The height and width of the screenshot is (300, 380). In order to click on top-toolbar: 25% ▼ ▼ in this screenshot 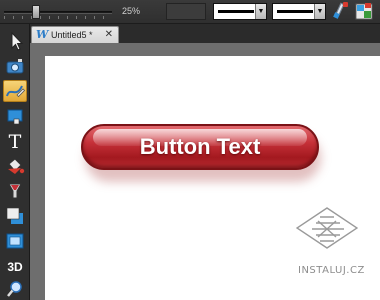, I will do `click(190, 12)`.